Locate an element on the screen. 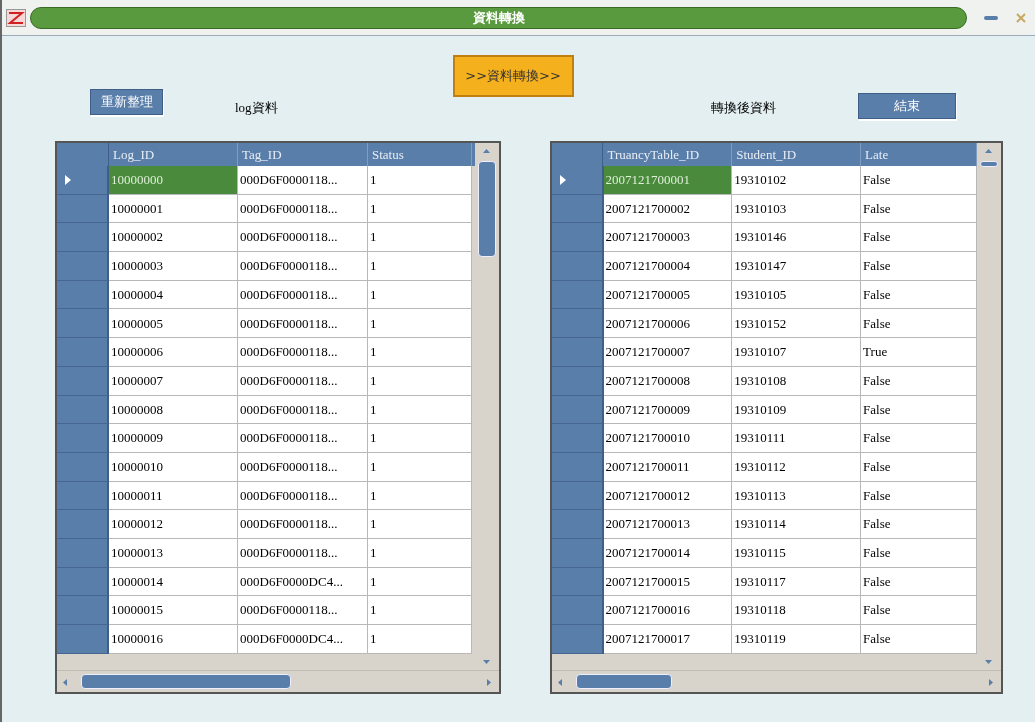 This screenshot has height=722, width=1035. table-cell: 2007121700005 is located at coordinates (668, 295).